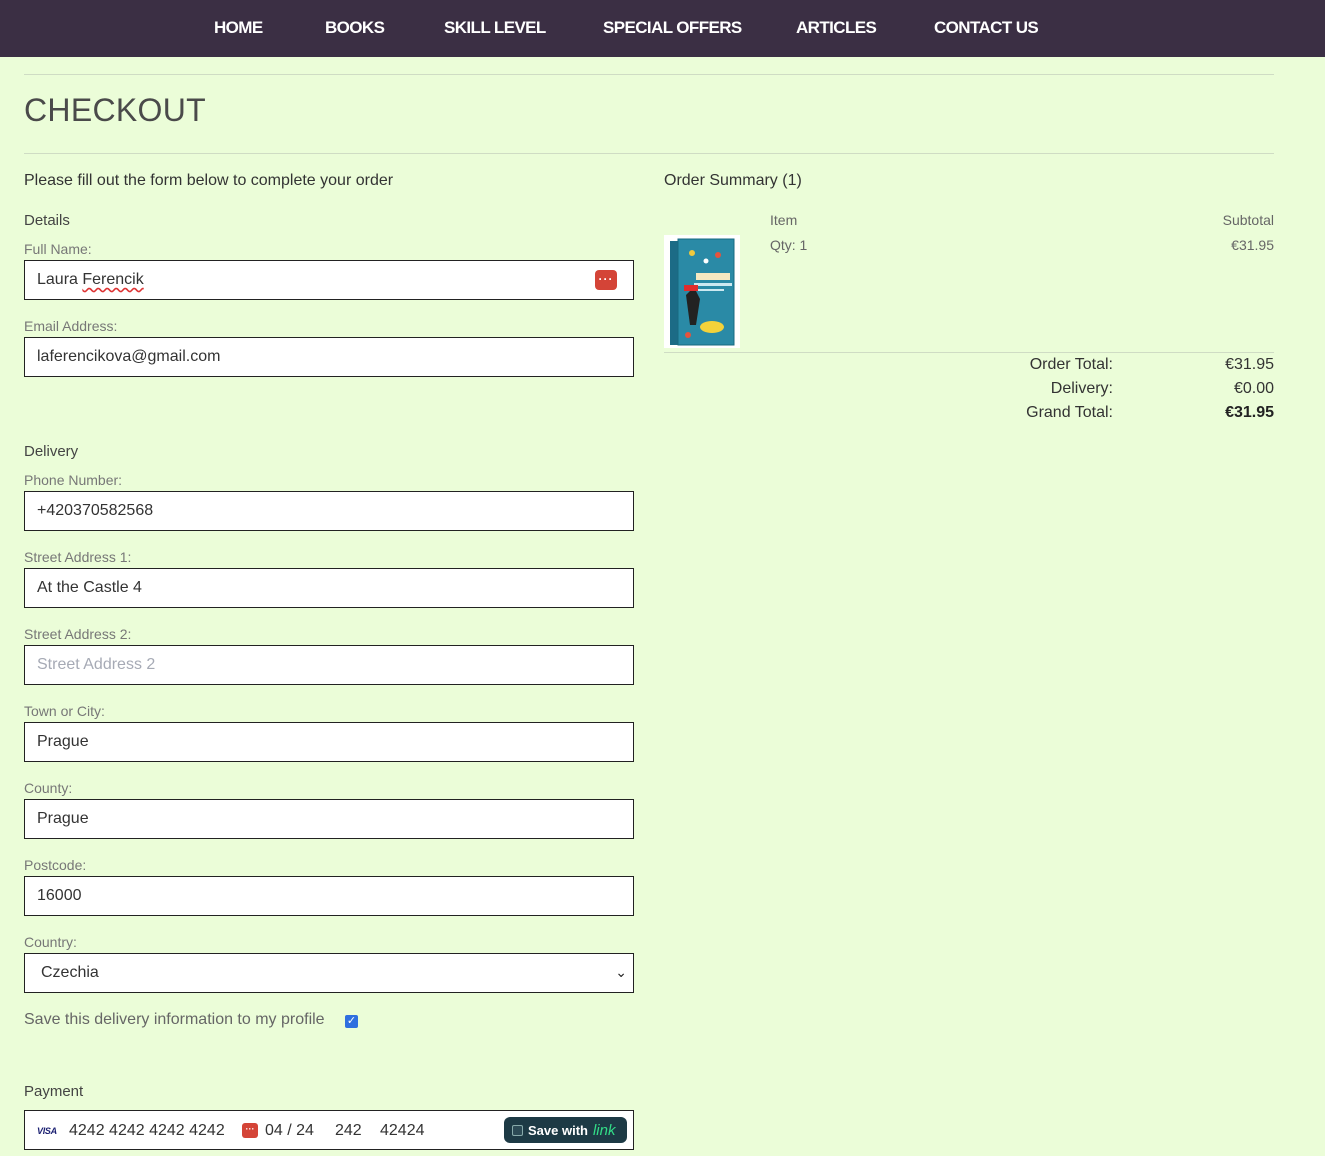 The width and height of the screenshot is (1325, 1156). What do you see at coordinates (73, 480) in the screenshot?
I see `phone-label: Phone Number:` at bounding box center [73, 480].